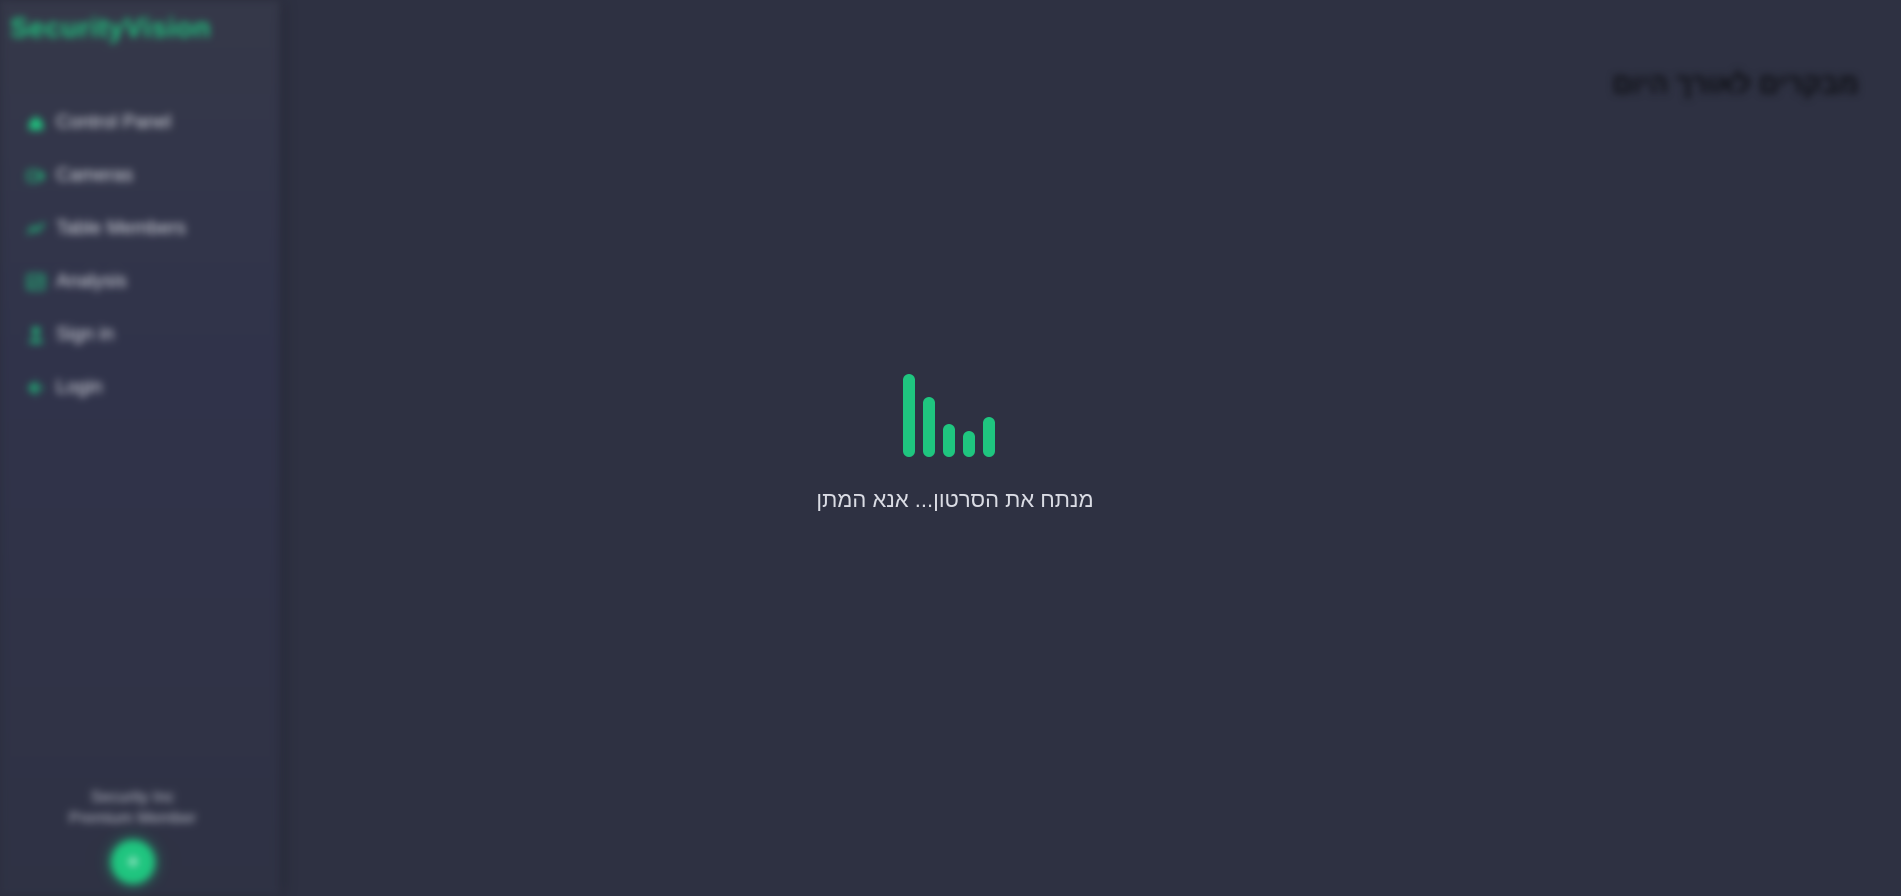  Describe the element at coordinates (36, 229) in the screenshot. I see `chart-icon` at that location.